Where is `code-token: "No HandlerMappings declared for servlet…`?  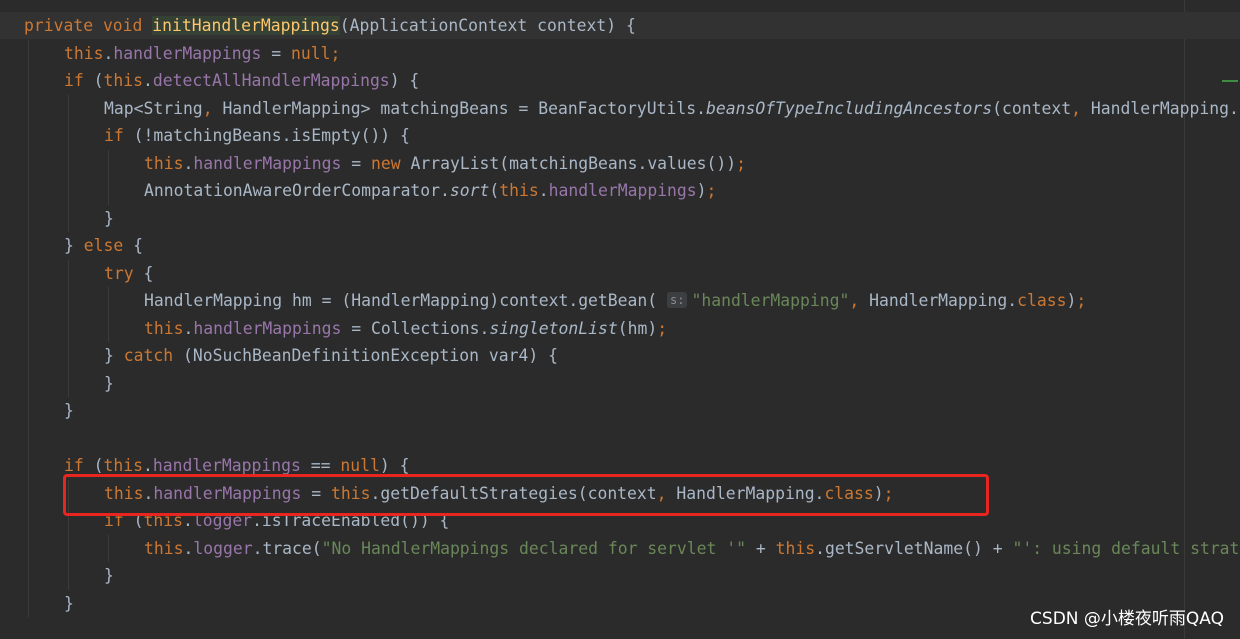 code-token: "No HandlerMappings declared for servlet… is located at coordinates (533, 548).